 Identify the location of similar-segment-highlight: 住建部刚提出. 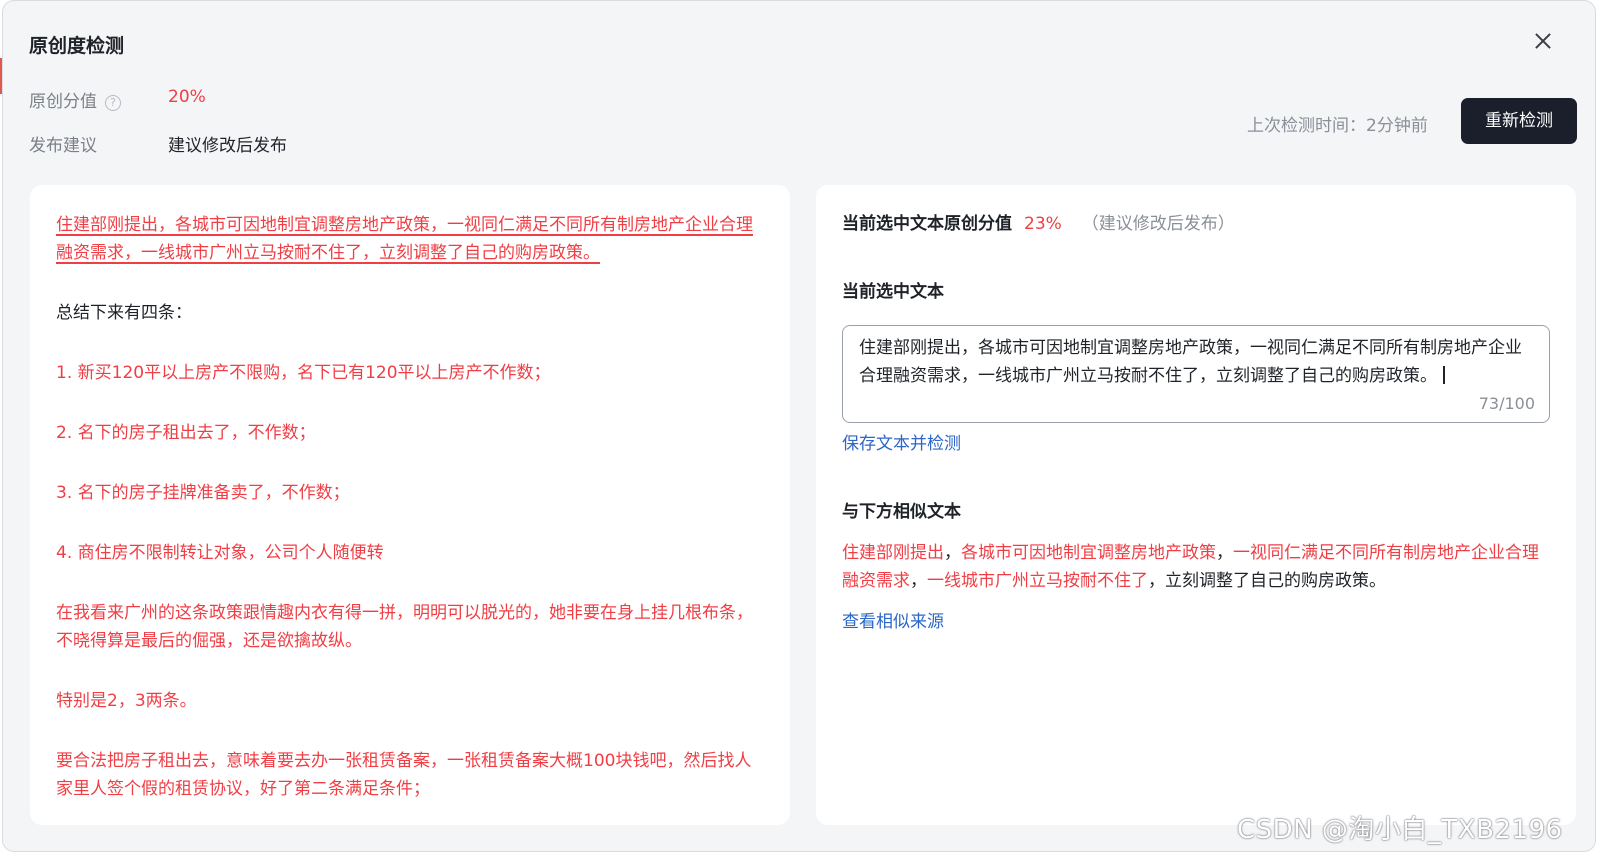
(893, 553).